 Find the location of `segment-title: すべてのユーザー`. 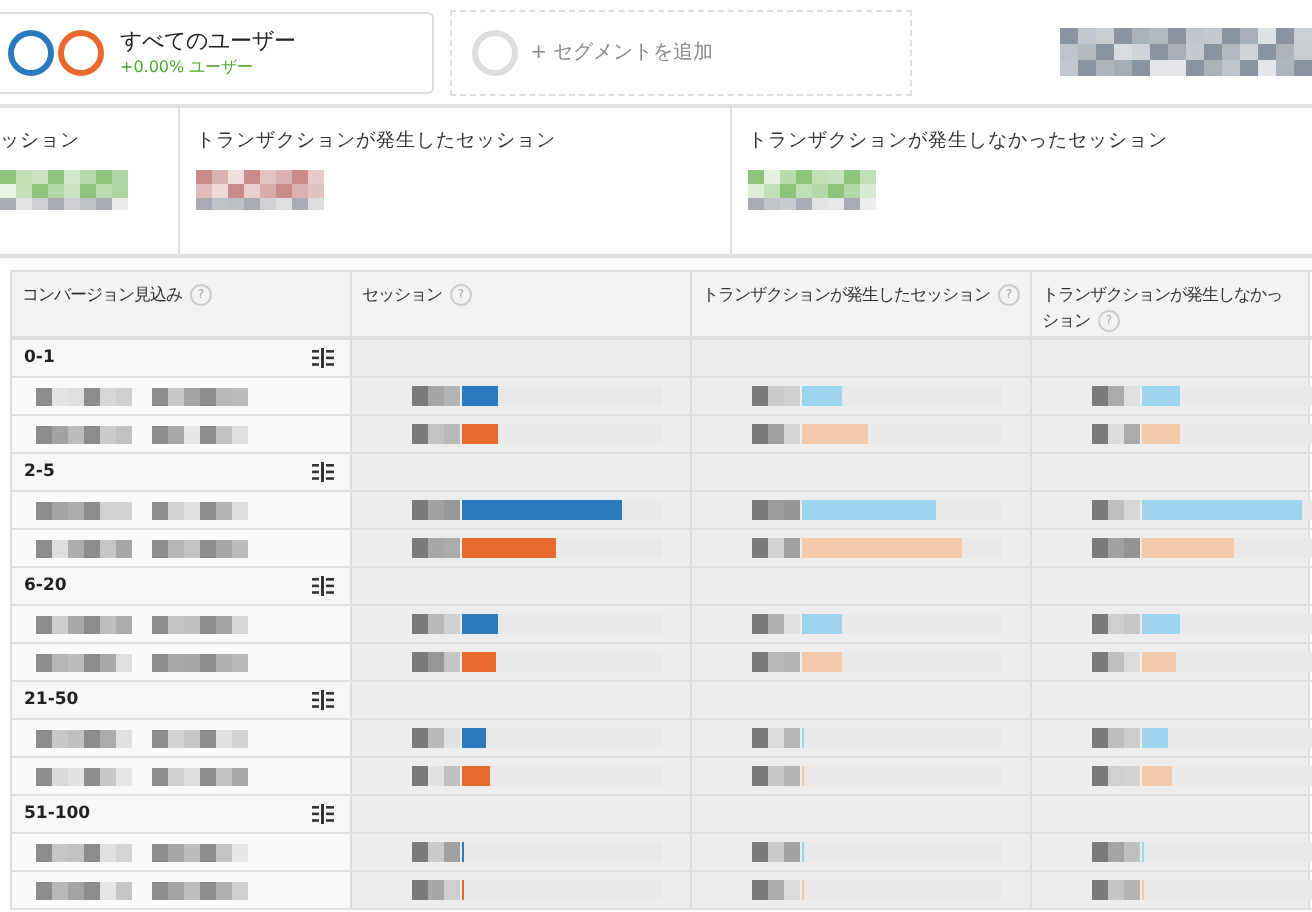

segment-title: すべてのユーザー is located at coordinates (208, 41).